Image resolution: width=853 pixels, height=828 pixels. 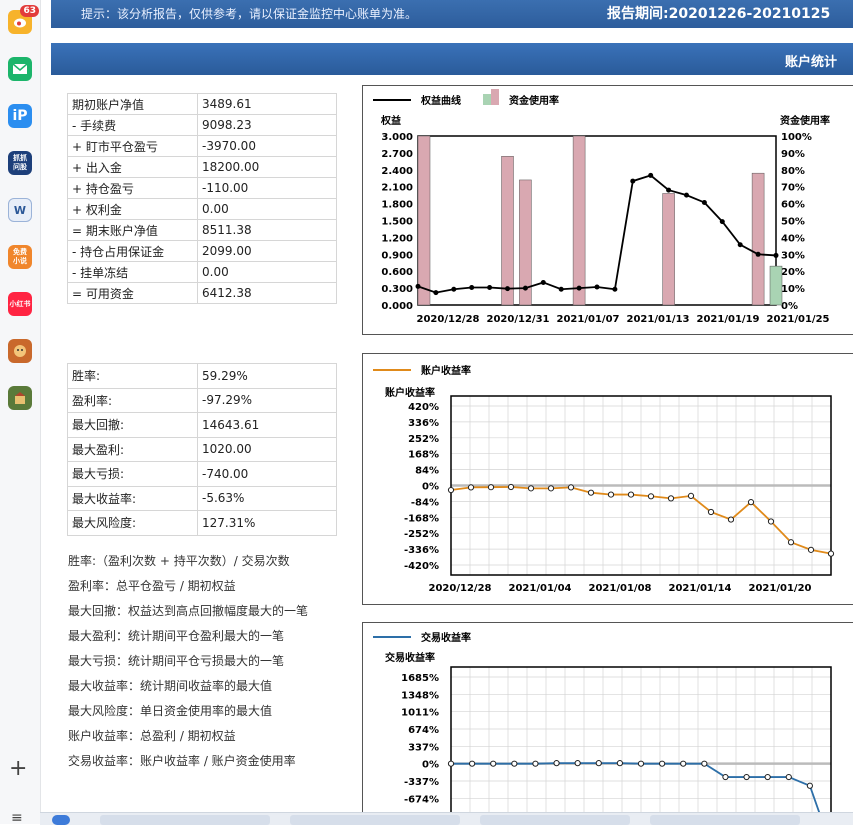 I want to click on account-stat-label: + 权利金, so click(x=132, y=209).